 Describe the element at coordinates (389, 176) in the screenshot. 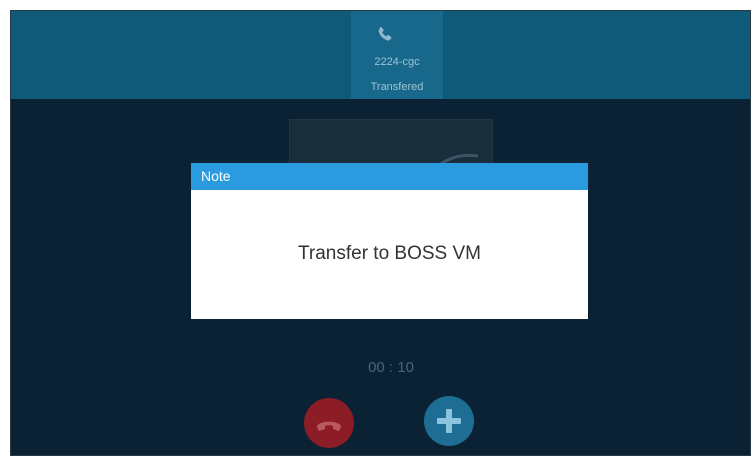

I see `dialog-header: Note` at that location.